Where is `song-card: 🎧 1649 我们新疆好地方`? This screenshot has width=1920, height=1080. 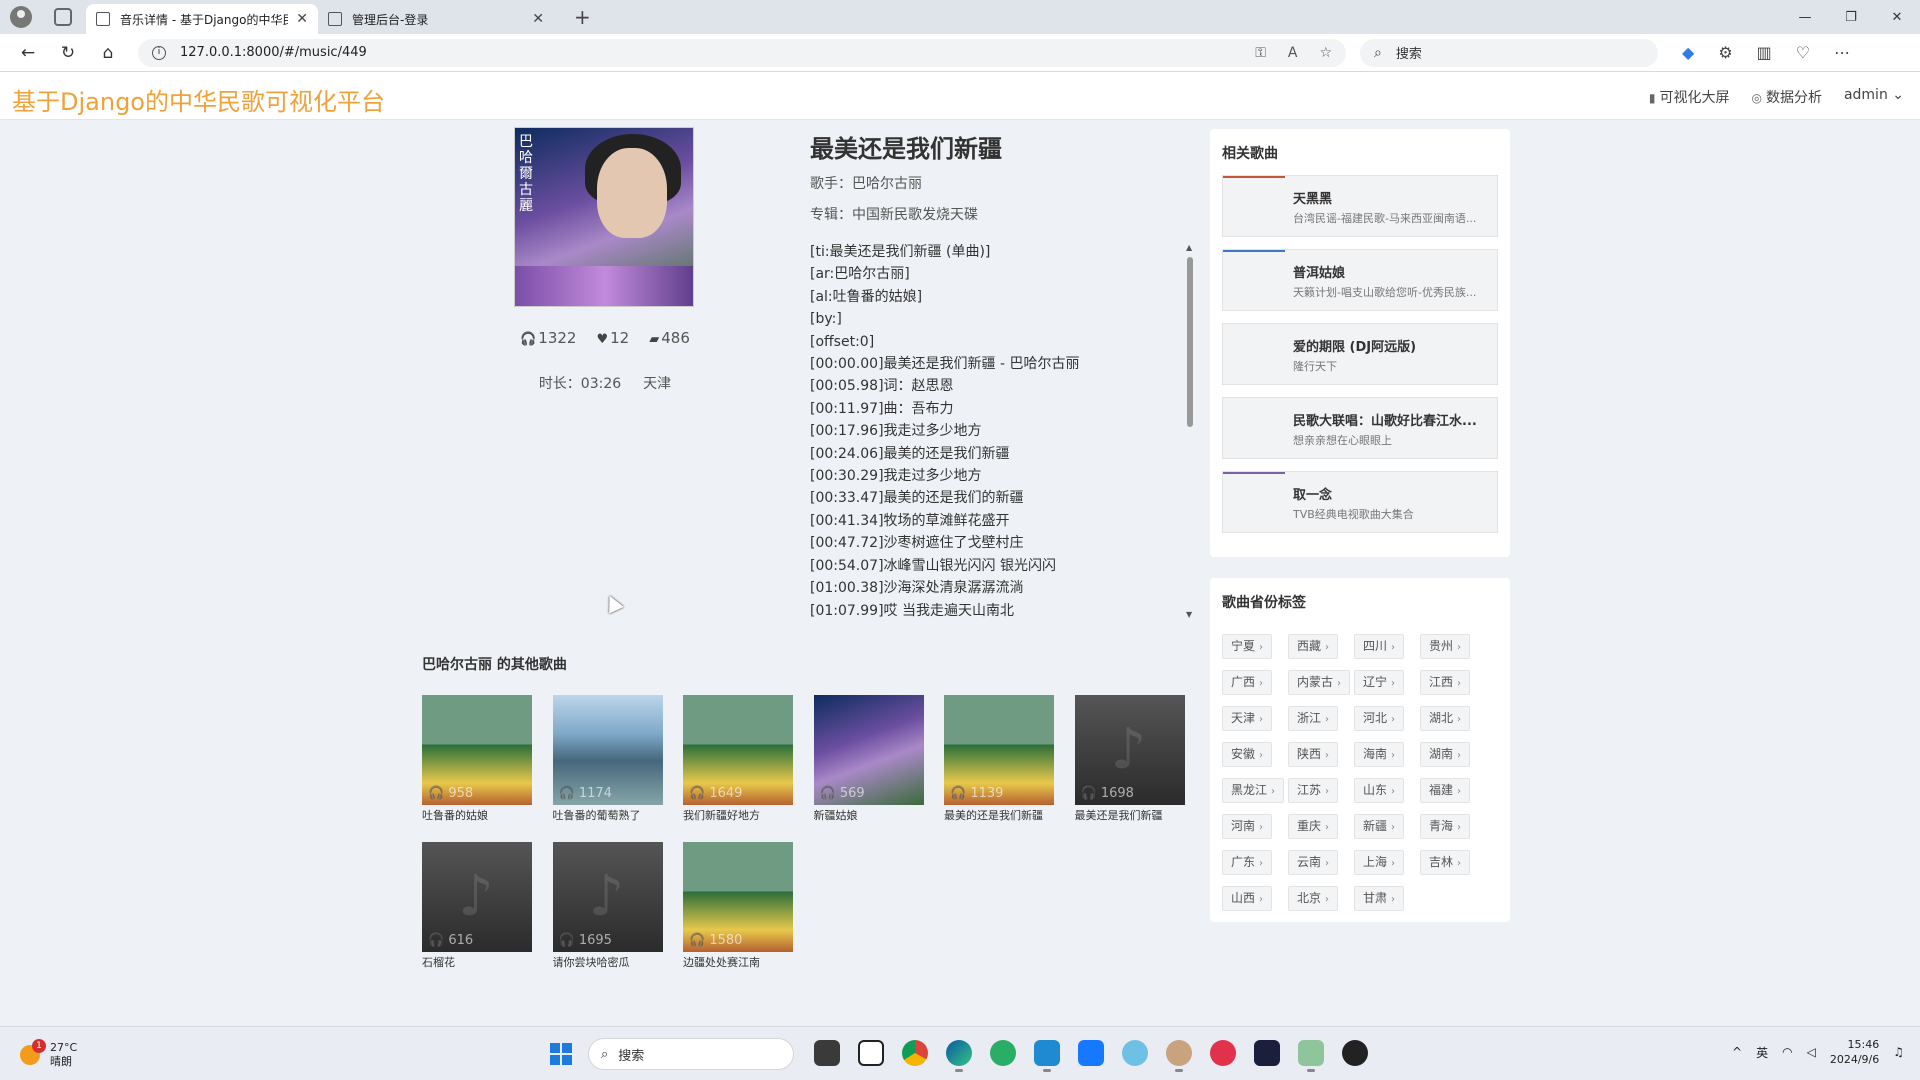
song-card: 🎧 1649 我们新疆好地方 is located at coordinates (738, 759).